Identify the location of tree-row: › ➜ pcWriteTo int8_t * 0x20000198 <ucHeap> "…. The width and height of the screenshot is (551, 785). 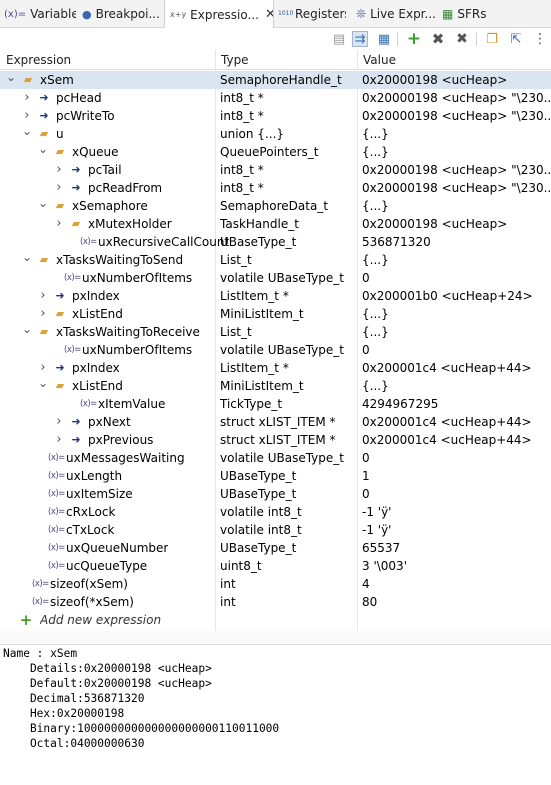
(275, 116).